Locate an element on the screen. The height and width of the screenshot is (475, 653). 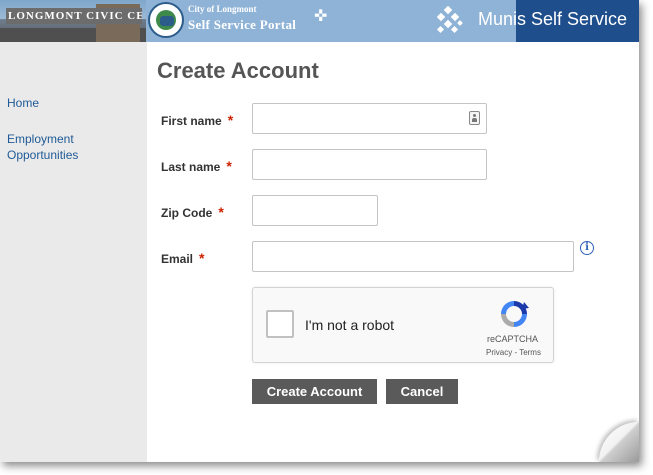
first-name-input is located at coordinates (369, 118).